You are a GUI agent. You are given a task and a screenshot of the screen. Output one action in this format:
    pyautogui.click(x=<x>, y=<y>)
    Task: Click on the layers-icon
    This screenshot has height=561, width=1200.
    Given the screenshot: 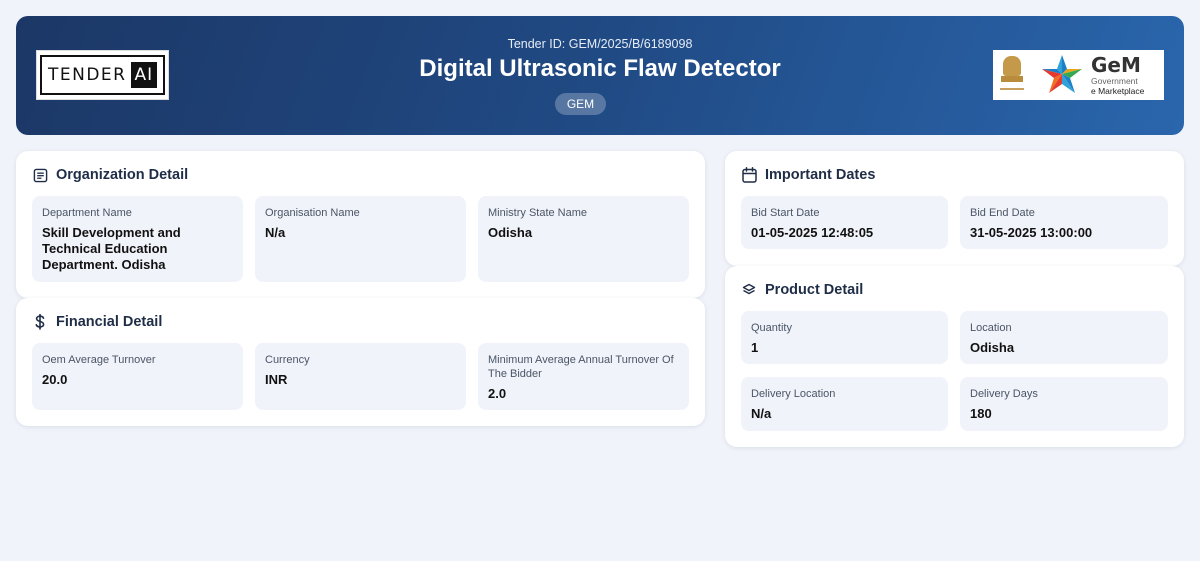 What is the action you would take?
    pyautogui.click(x=749, y=290)
    